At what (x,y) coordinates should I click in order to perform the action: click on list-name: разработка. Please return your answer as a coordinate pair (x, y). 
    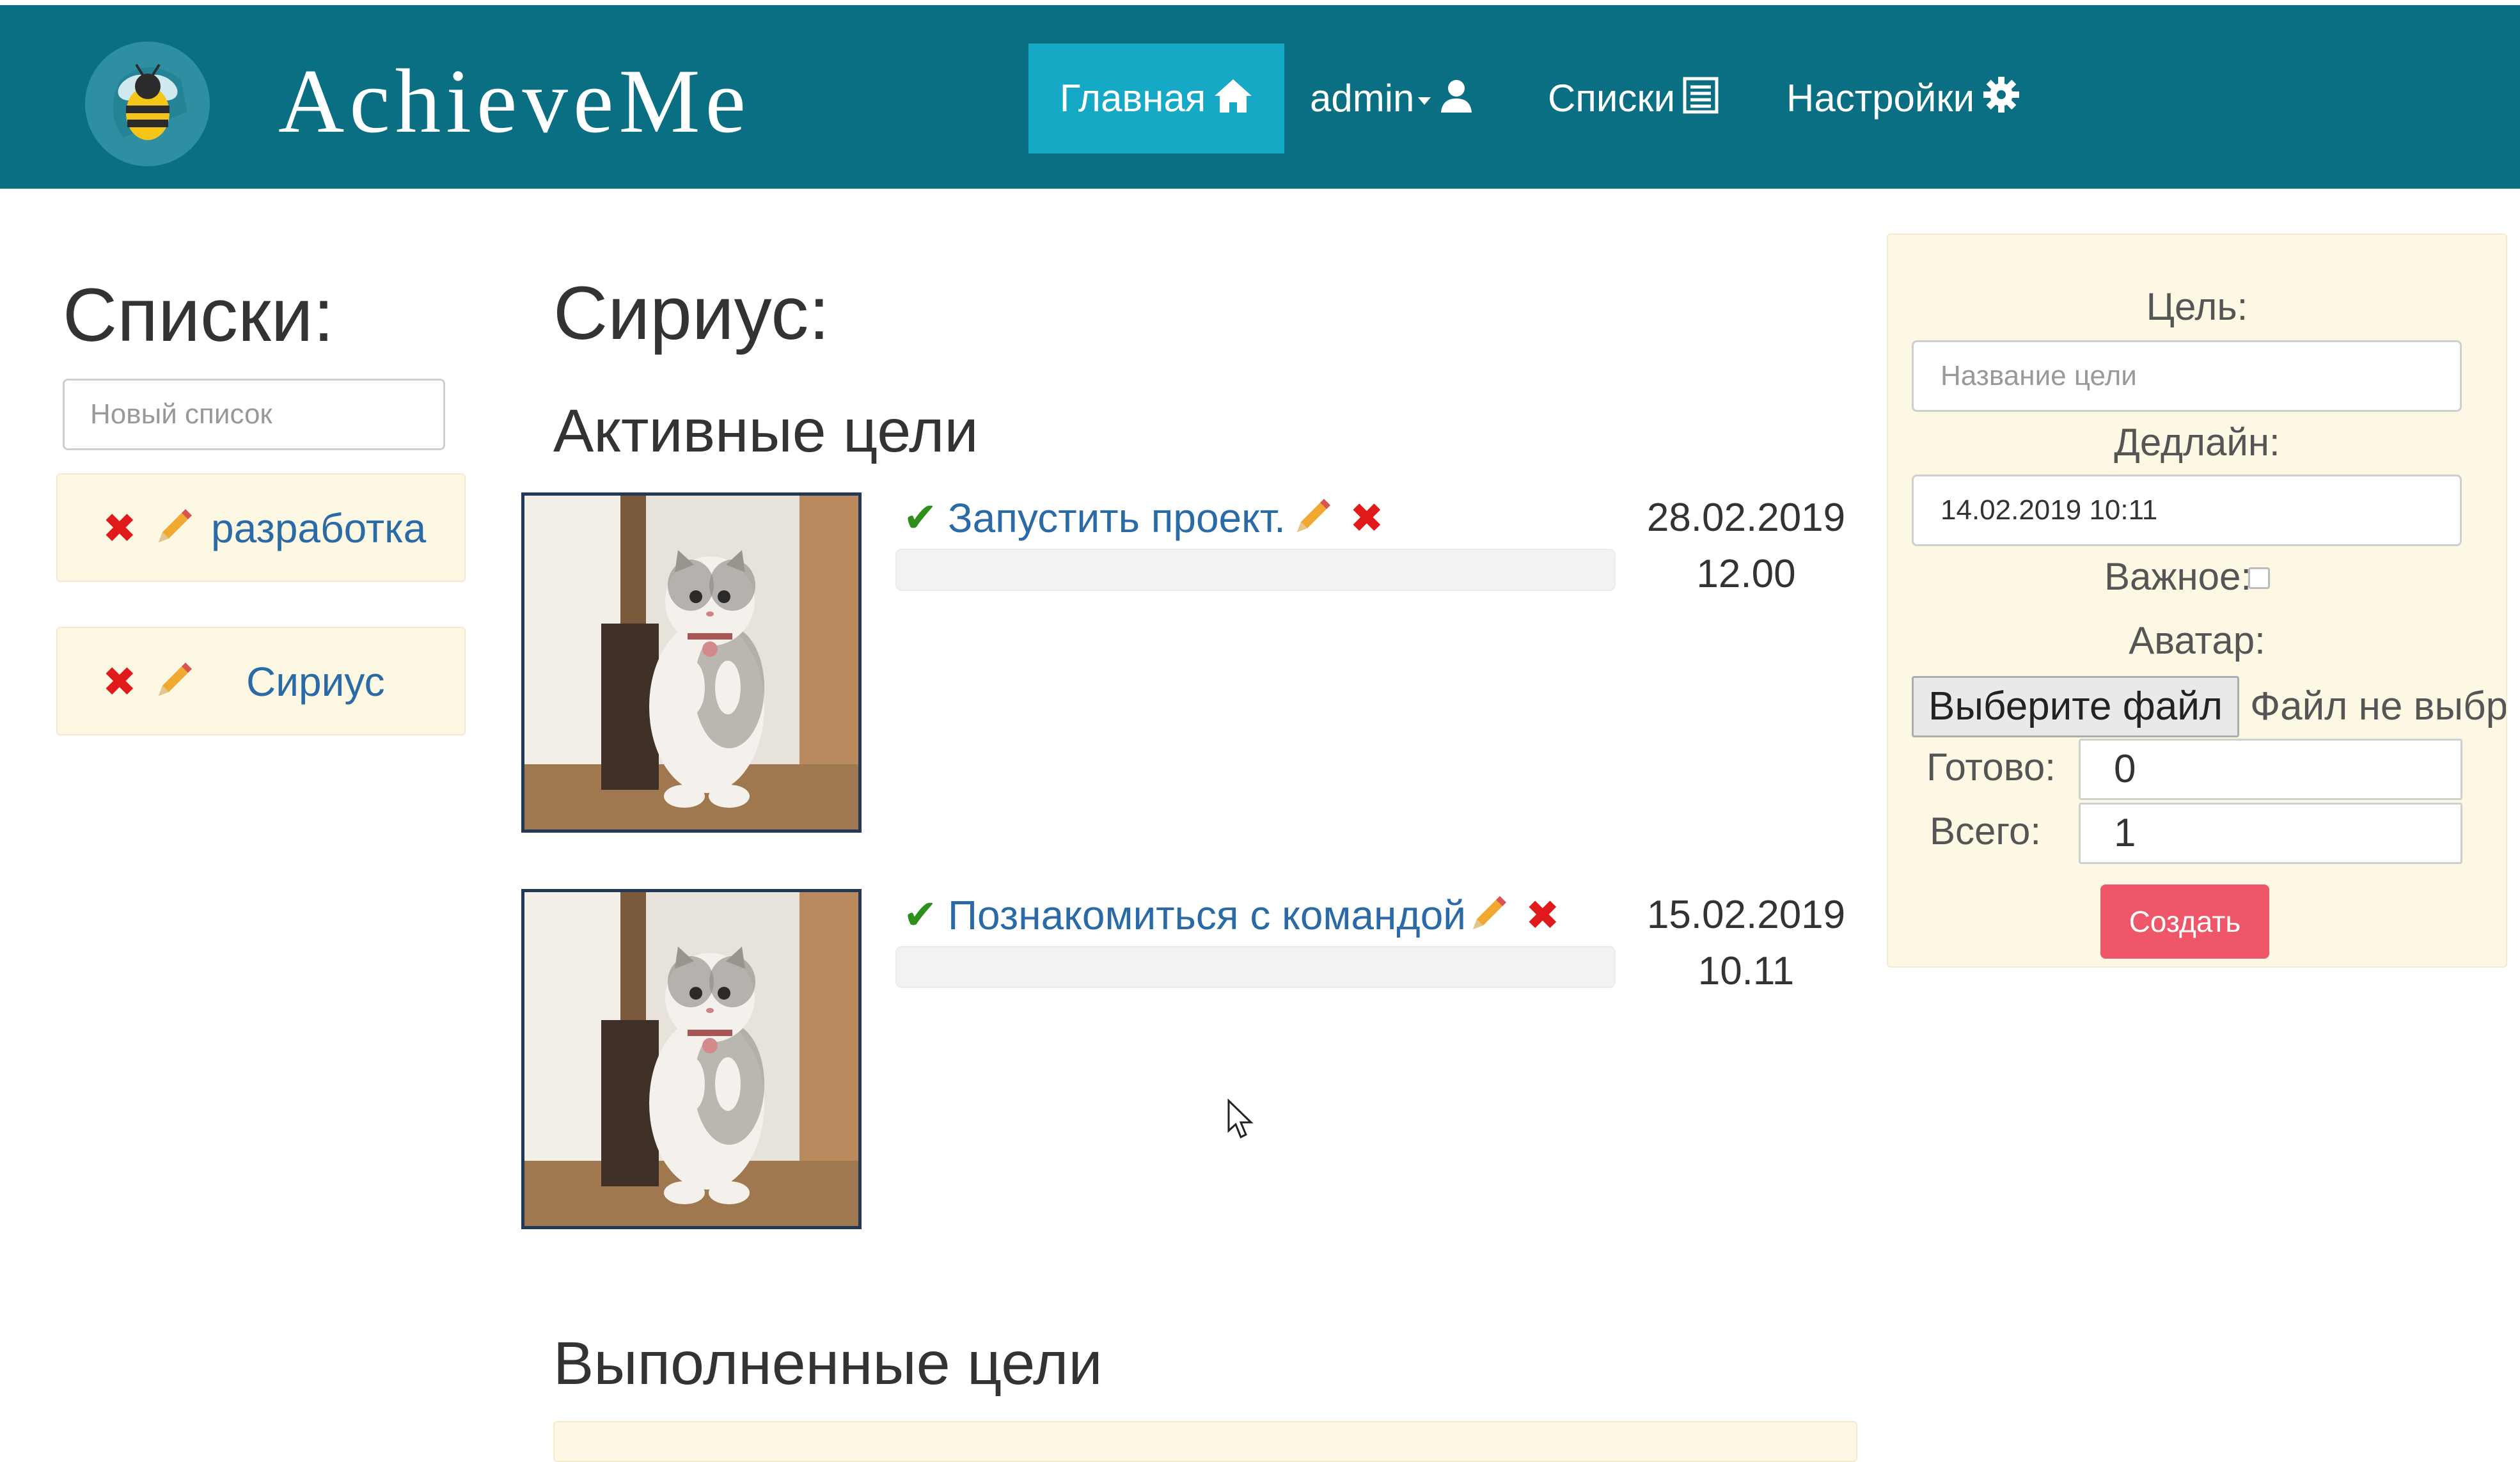
    Looking at the image, I should click on (318, 528).